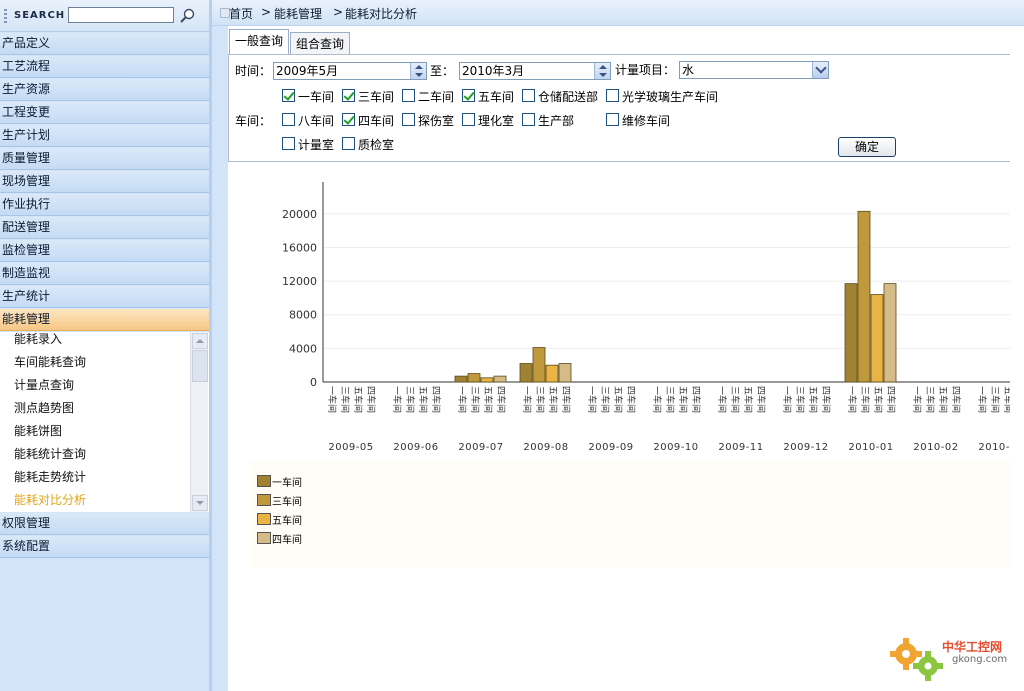 The image size is (1024, 691). What do you see at coordinates (104, 44) in the screenshot?
I see `sidebar-item: 产品定义` at bounding box center [104, 44].